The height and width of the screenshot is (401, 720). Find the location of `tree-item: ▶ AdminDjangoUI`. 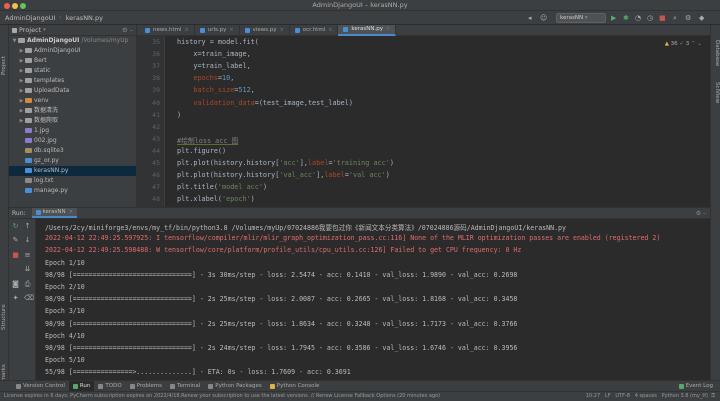

tree-item: ▶ AdminDjangoUI is located at coordinates (72, 51).